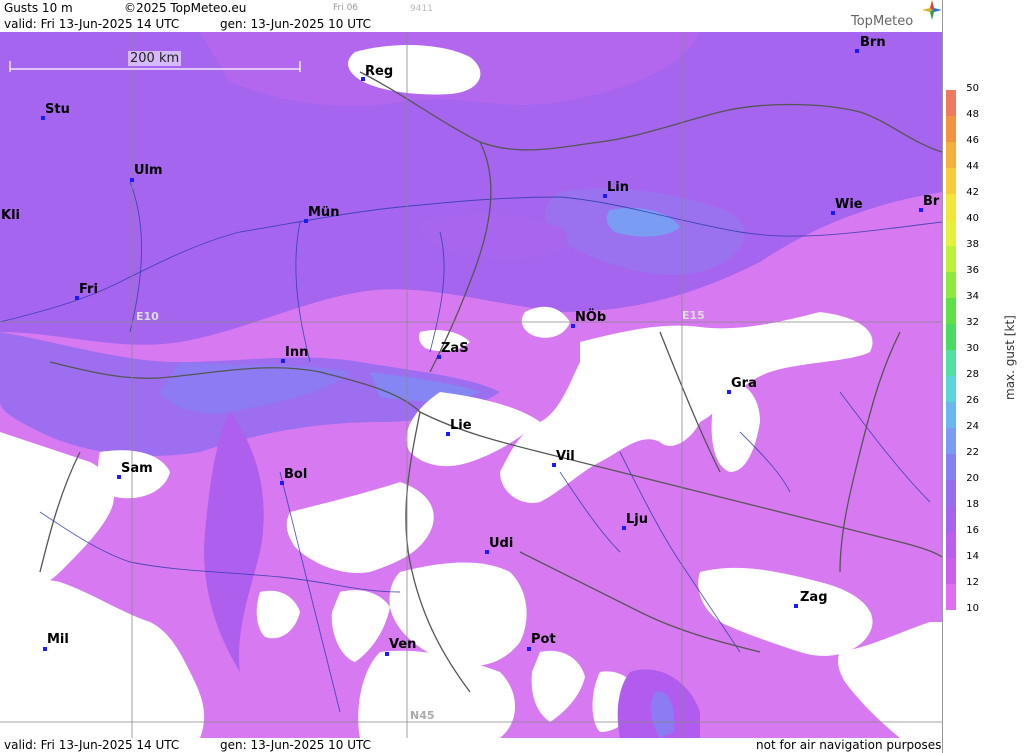 The image size is (1034, 753). Describe the element at coordinates (618, 187) in the screenshot. I see `city-label-lin: Lin` at that location.